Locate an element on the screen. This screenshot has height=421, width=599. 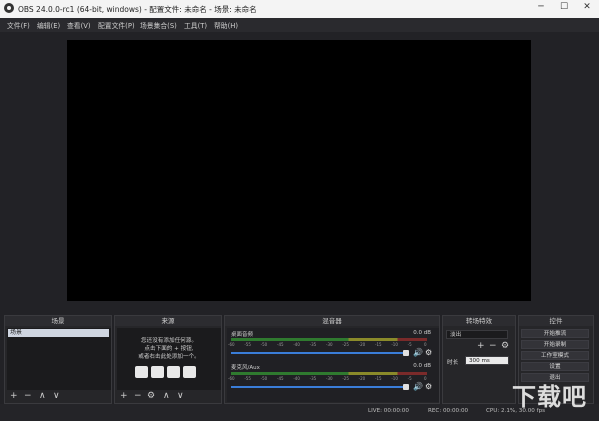
menu-help: 帮助(H) is located at coordinates (226, 25).